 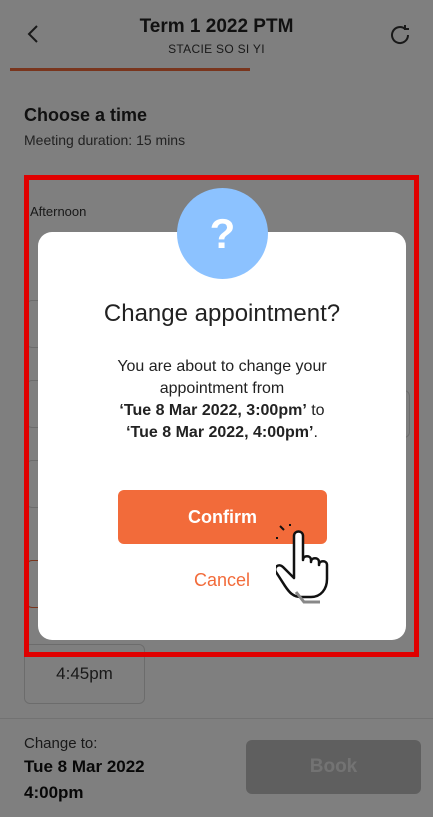 I want to click on cancel-button: Cancel, so click(x=222, y=580).